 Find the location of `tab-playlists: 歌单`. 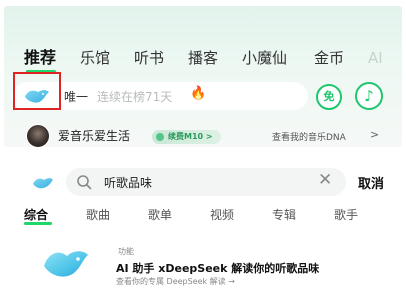

tab-playlists: 歌单 is located at coordinates (160, 214).